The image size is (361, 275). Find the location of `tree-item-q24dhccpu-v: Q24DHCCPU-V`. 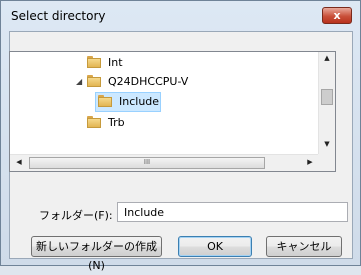

tree-item-q24dhccpu-v: Q24DHCCPU-V is located at coordinates (137, 82).